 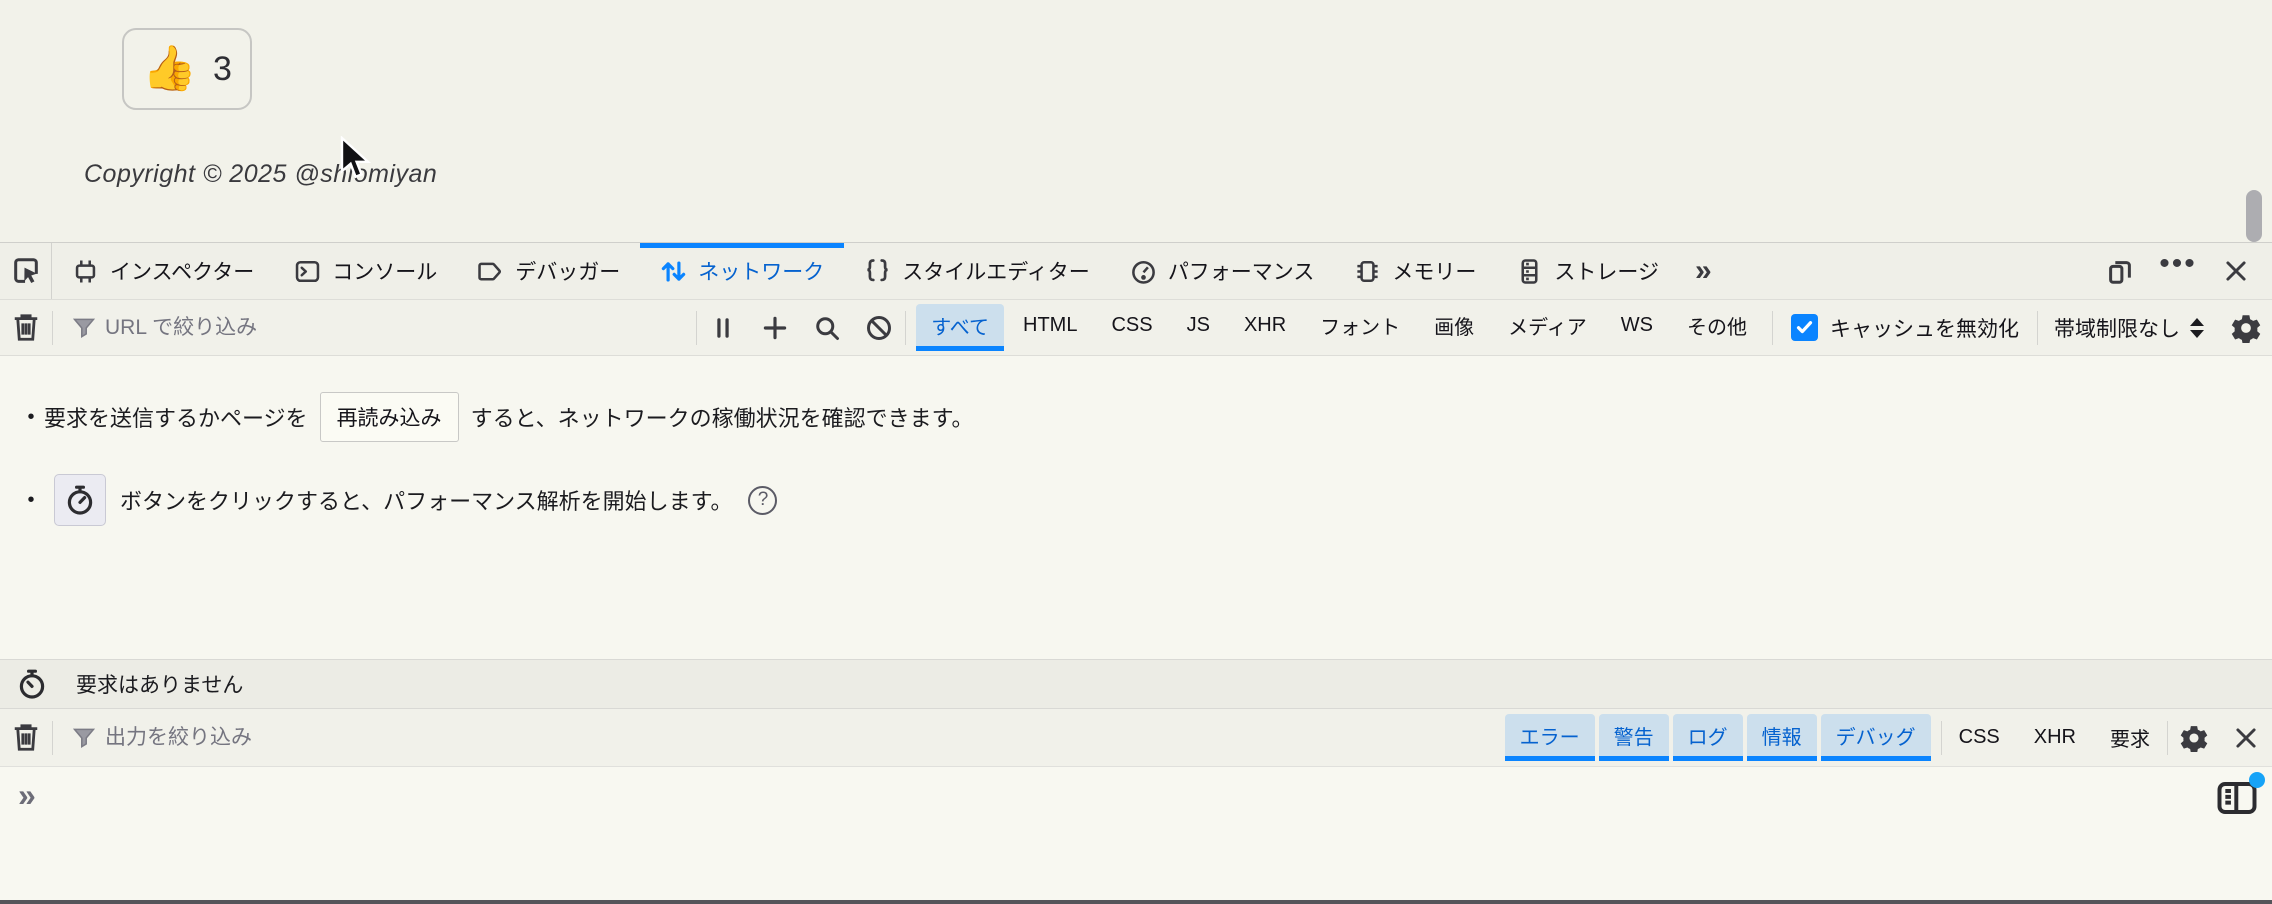 What do you see at coordinates (996, 272) in the screenshot?
I see `tab-label: スタイルエディター` at bounding box center [996, 272].